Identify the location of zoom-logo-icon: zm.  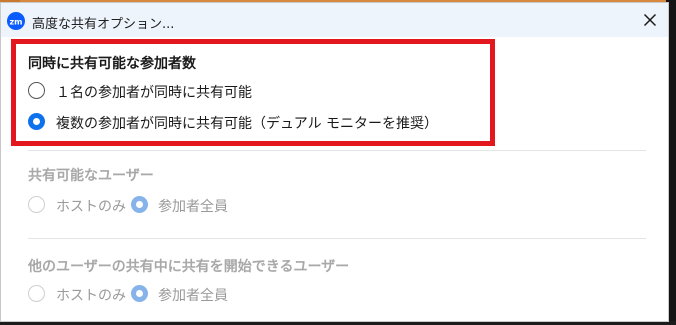
(16, 21).